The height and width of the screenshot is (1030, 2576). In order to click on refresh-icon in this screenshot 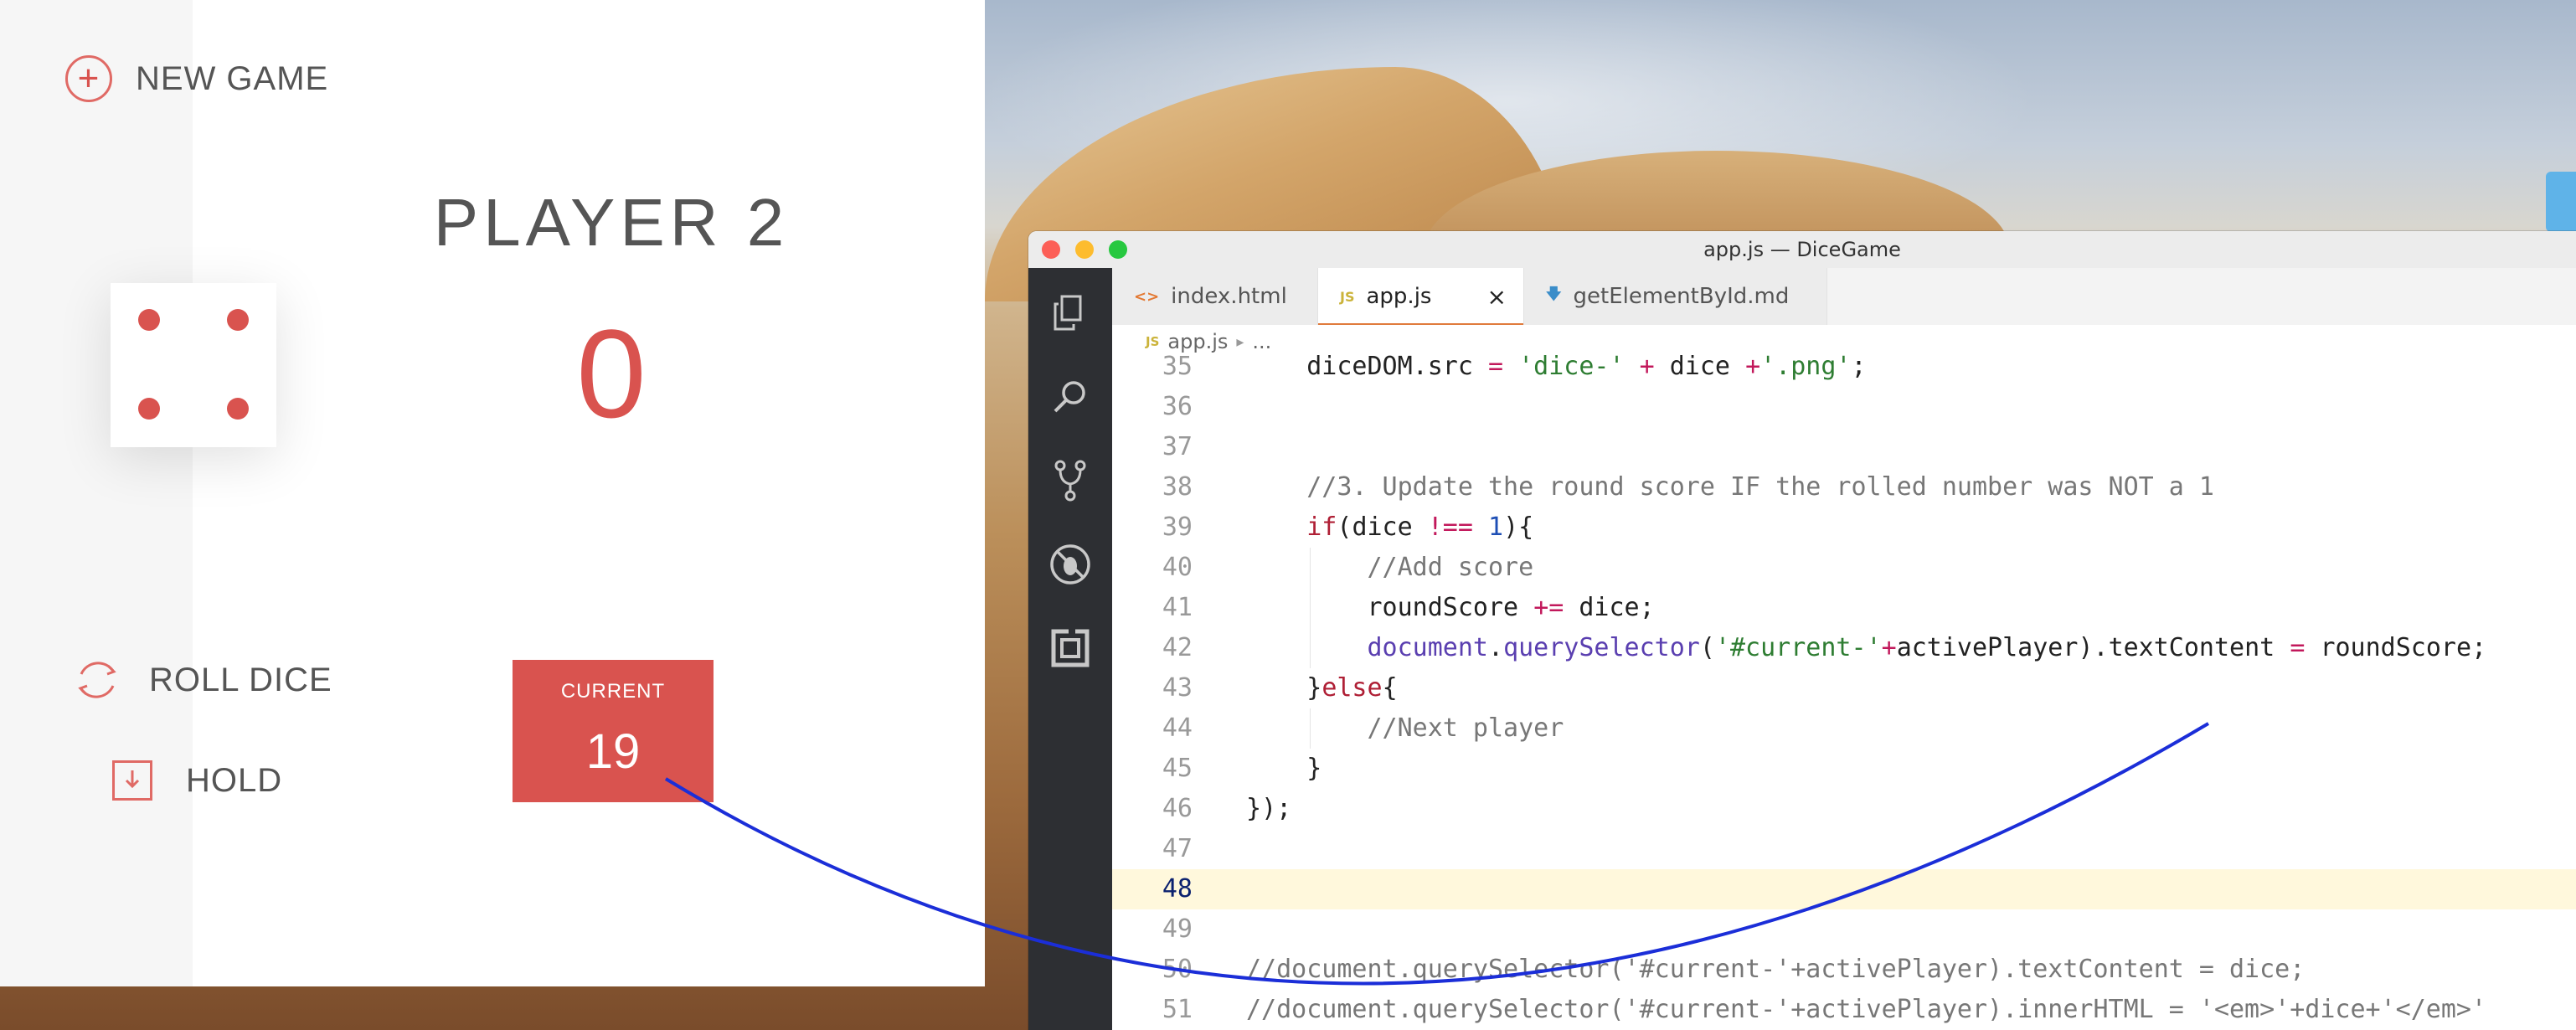, I will do `click(97, 680)`.